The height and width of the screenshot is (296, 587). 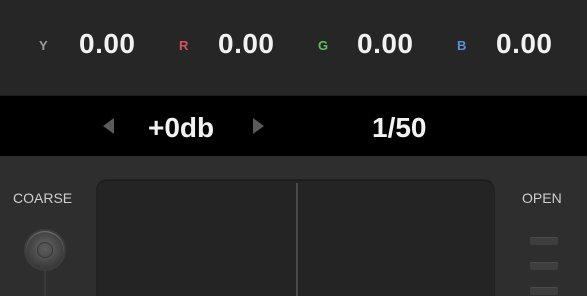 What do you see at coordinates (108, 126) in the screenshot?
I see `triangle-left-icon` at bounding box center [108, 126].